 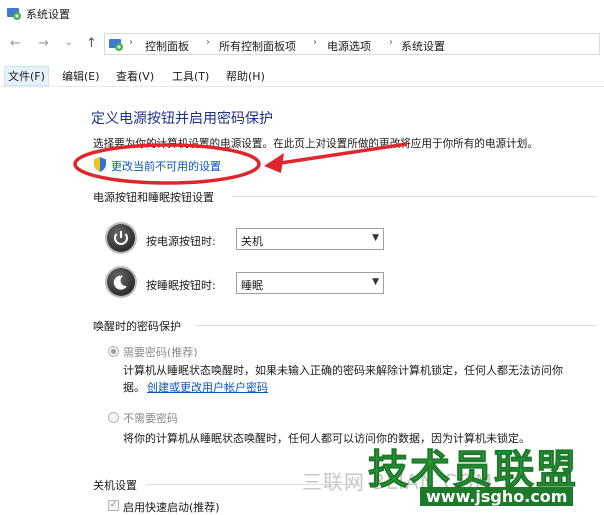 What do you see at coordinates (252, 285) in the screenshot?
I see `sleep-button-action-value: 睡眠` at bounding box center [252, 285].